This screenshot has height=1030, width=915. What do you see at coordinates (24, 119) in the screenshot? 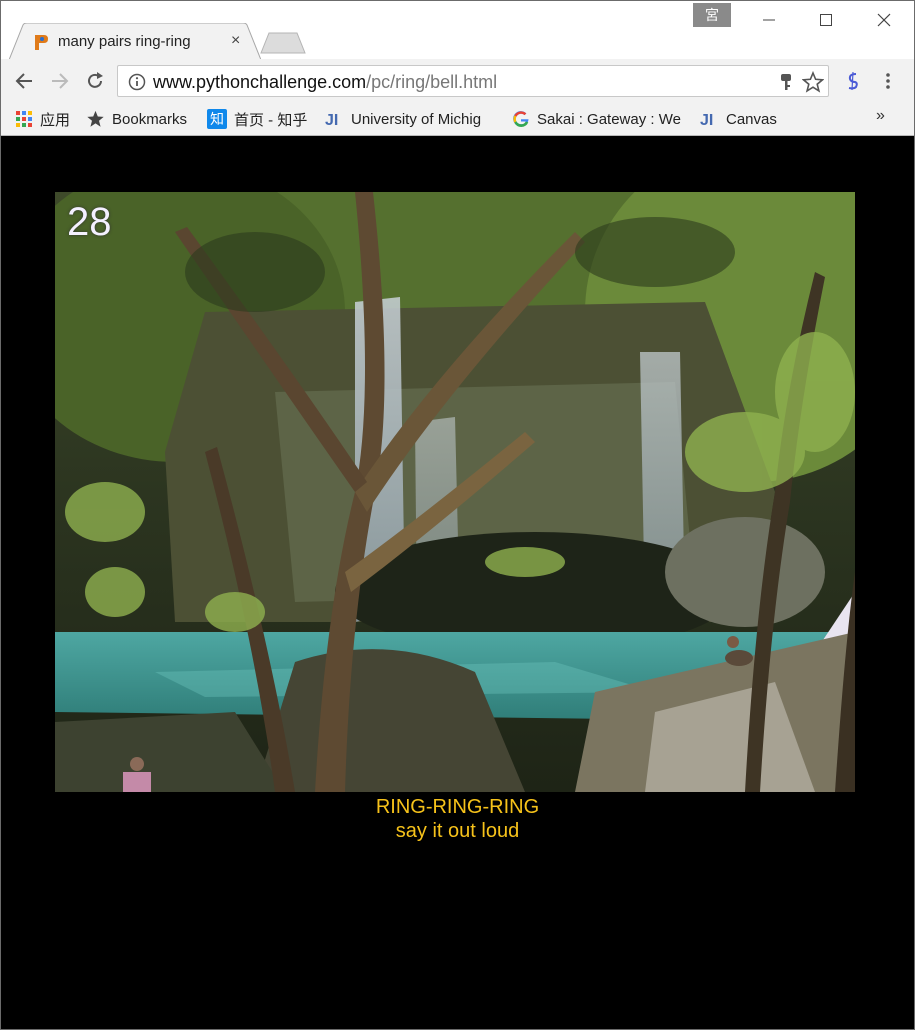
I see `apps-grid-icon` at bounding box center [24, 119].